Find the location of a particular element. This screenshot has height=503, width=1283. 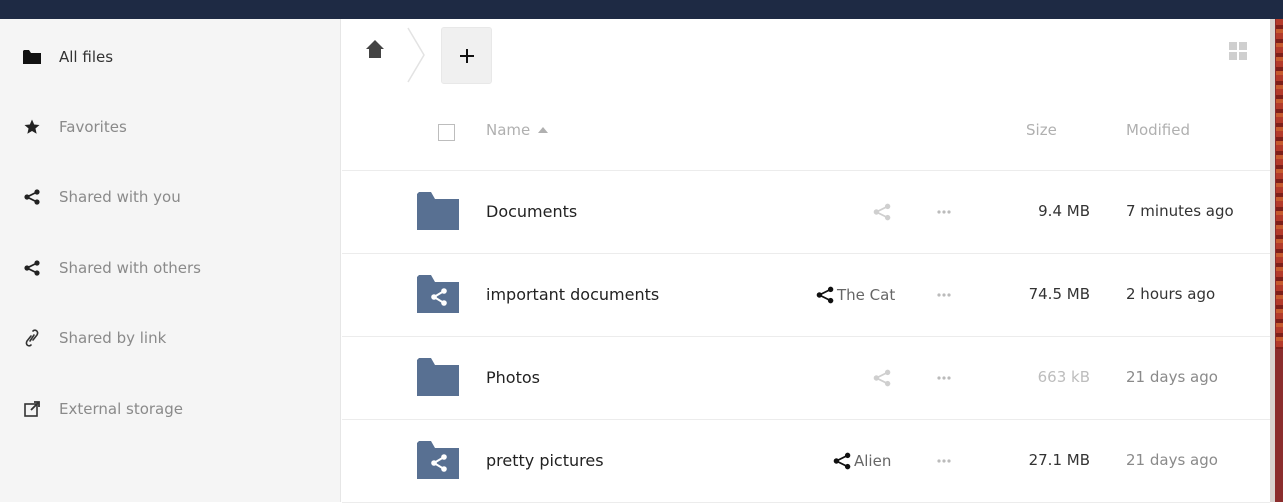

file-name: Documents is located at coordinates (532, 211).